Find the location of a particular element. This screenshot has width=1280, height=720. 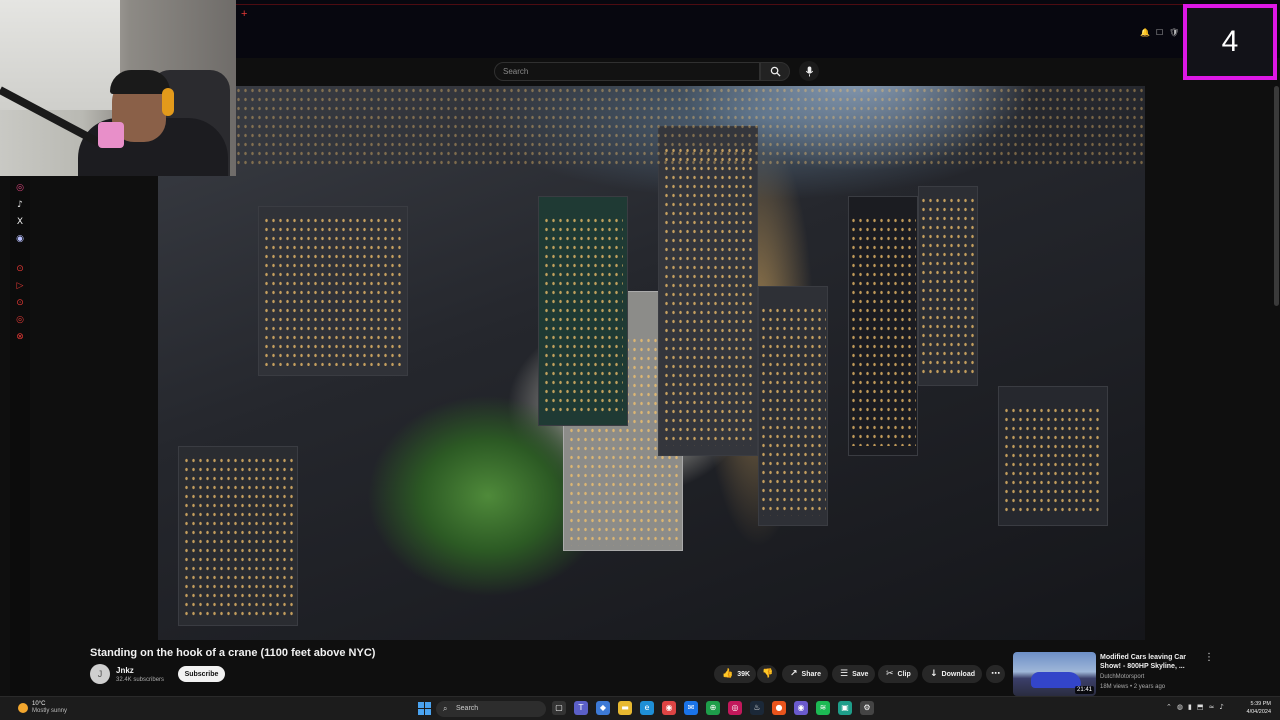

recommended-video-meta: 18M views • 2 years ago is located at coordinates (1133, 687).